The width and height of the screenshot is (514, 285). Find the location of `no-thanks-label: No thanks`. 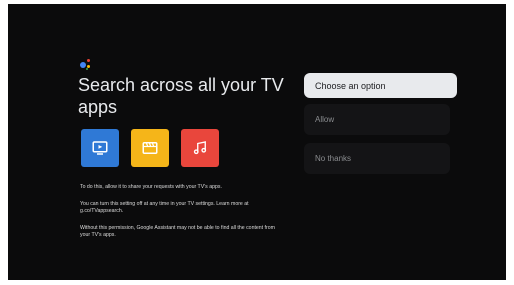

no-thanks-label: No thanks is located at coordinates (333, 158).